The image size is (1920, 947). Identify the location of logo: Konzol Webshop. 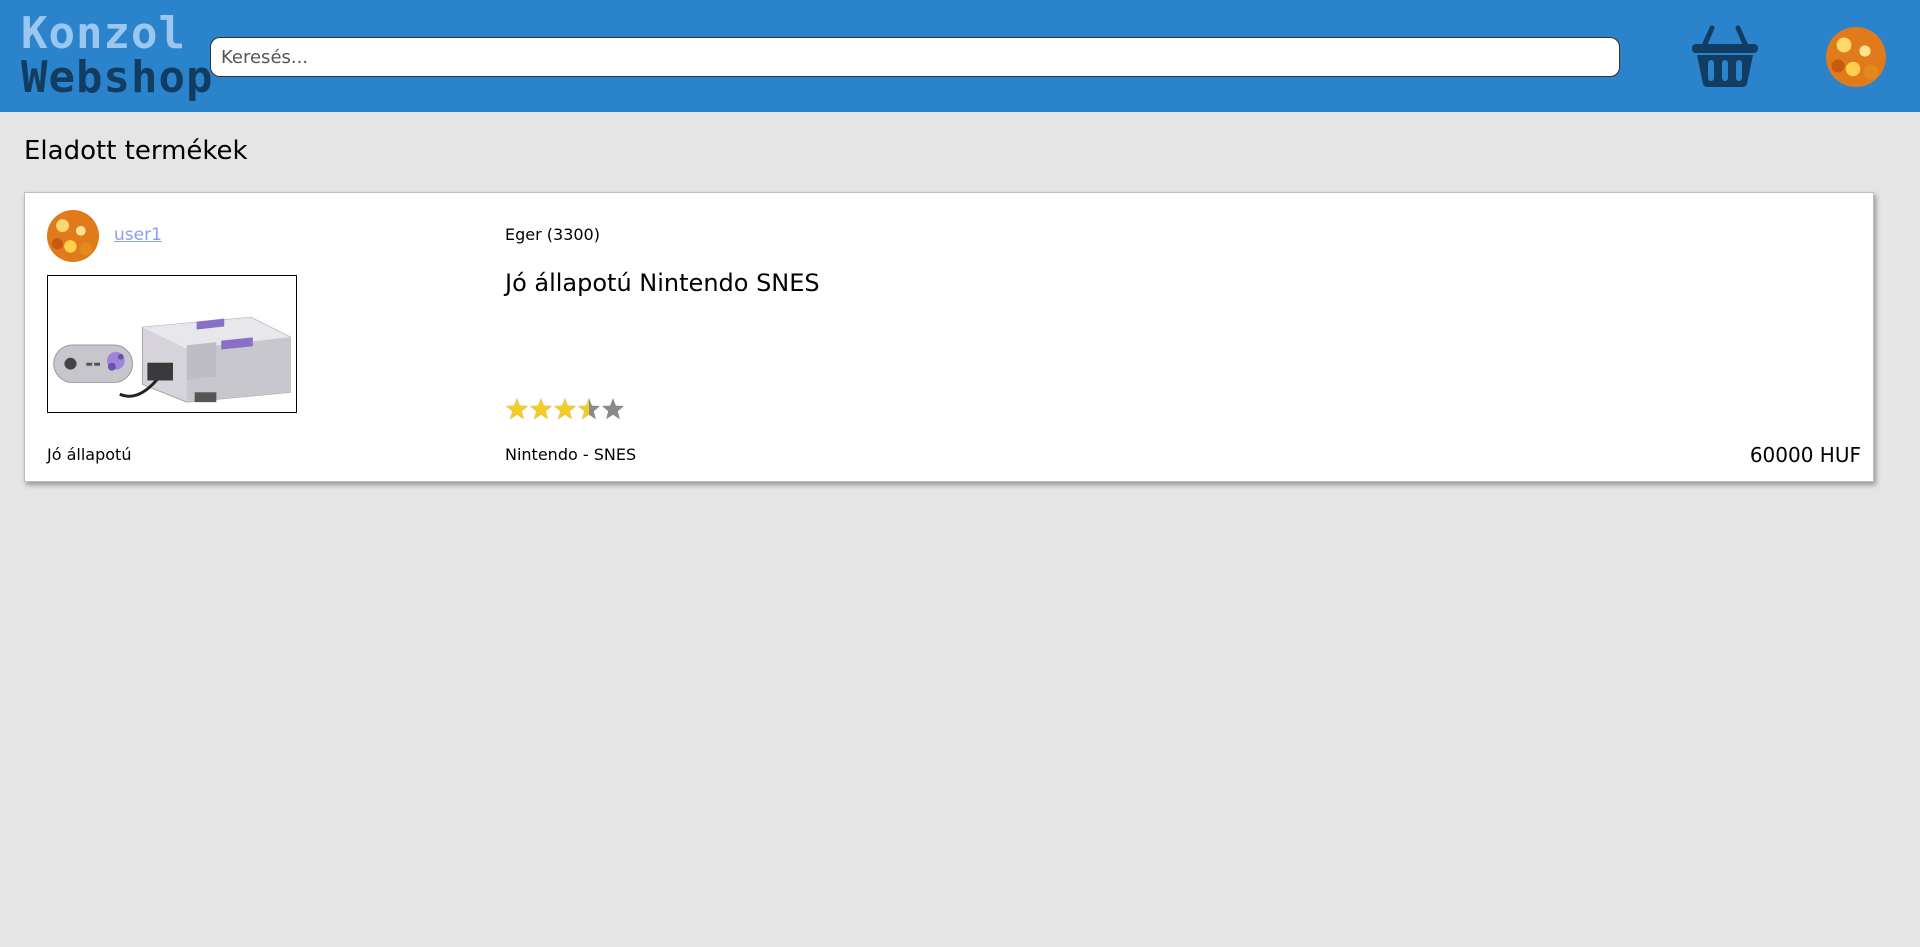
(117, 56).